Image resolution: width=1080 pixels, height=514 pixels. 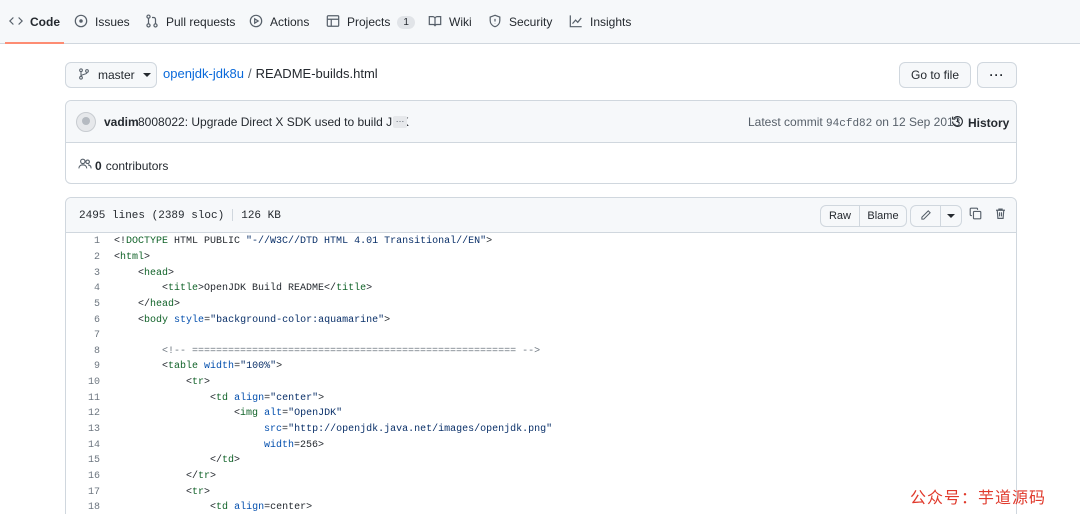 I want to click on line-number: 4, so click(x=83, y=288).